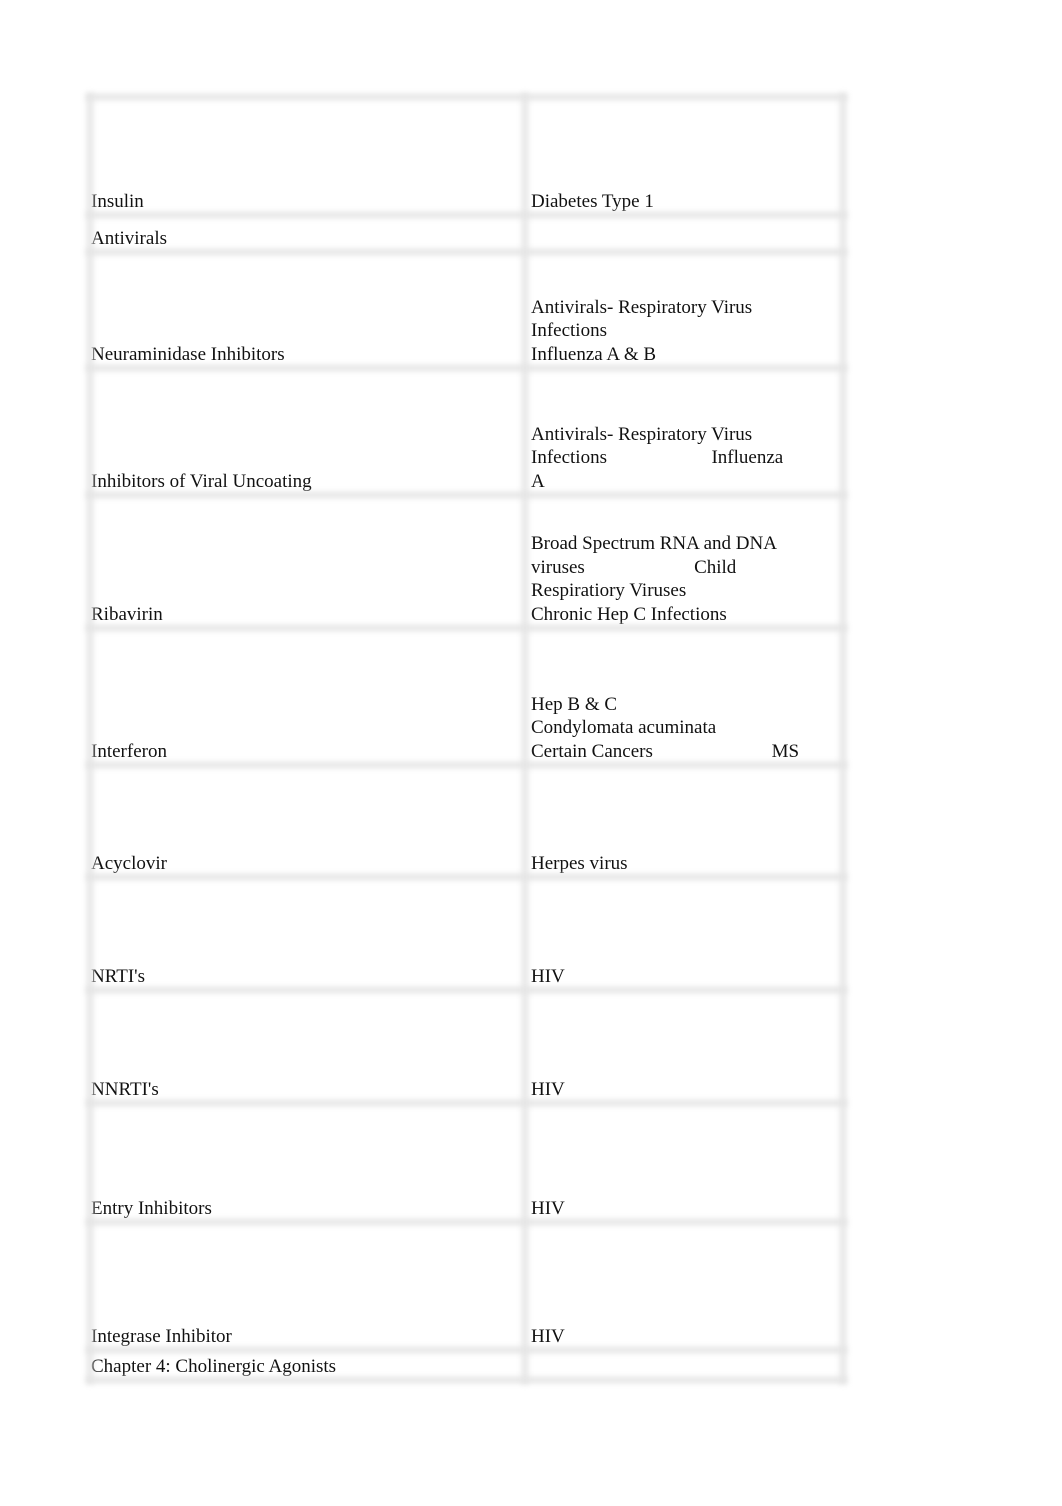 This screenshot has height=1506, width=1062. What do you see at coordinates (129, 863) in the screenshot?
I see `cell-text: Acyclovir` at bounding box center [129, 863].